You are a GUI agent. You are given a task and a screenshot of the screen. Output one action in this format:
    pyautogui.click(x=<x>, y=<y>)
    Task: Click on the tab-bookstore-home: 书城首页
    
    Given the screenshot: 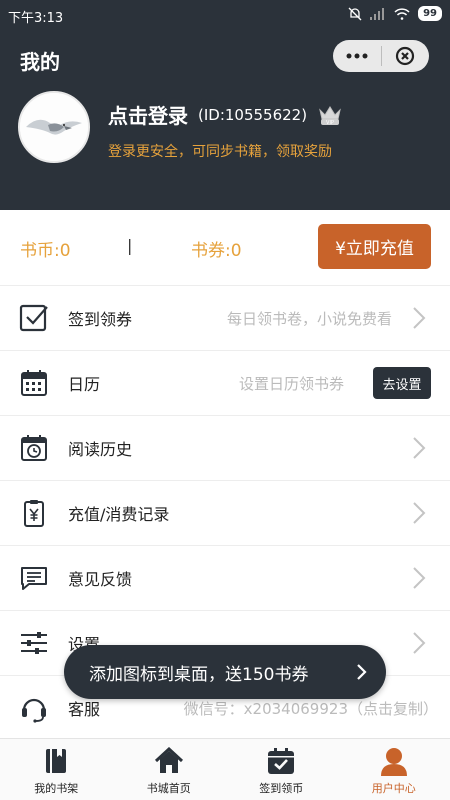 What is the action you would take?
    pyautogui.click(x=169, y=769)
    